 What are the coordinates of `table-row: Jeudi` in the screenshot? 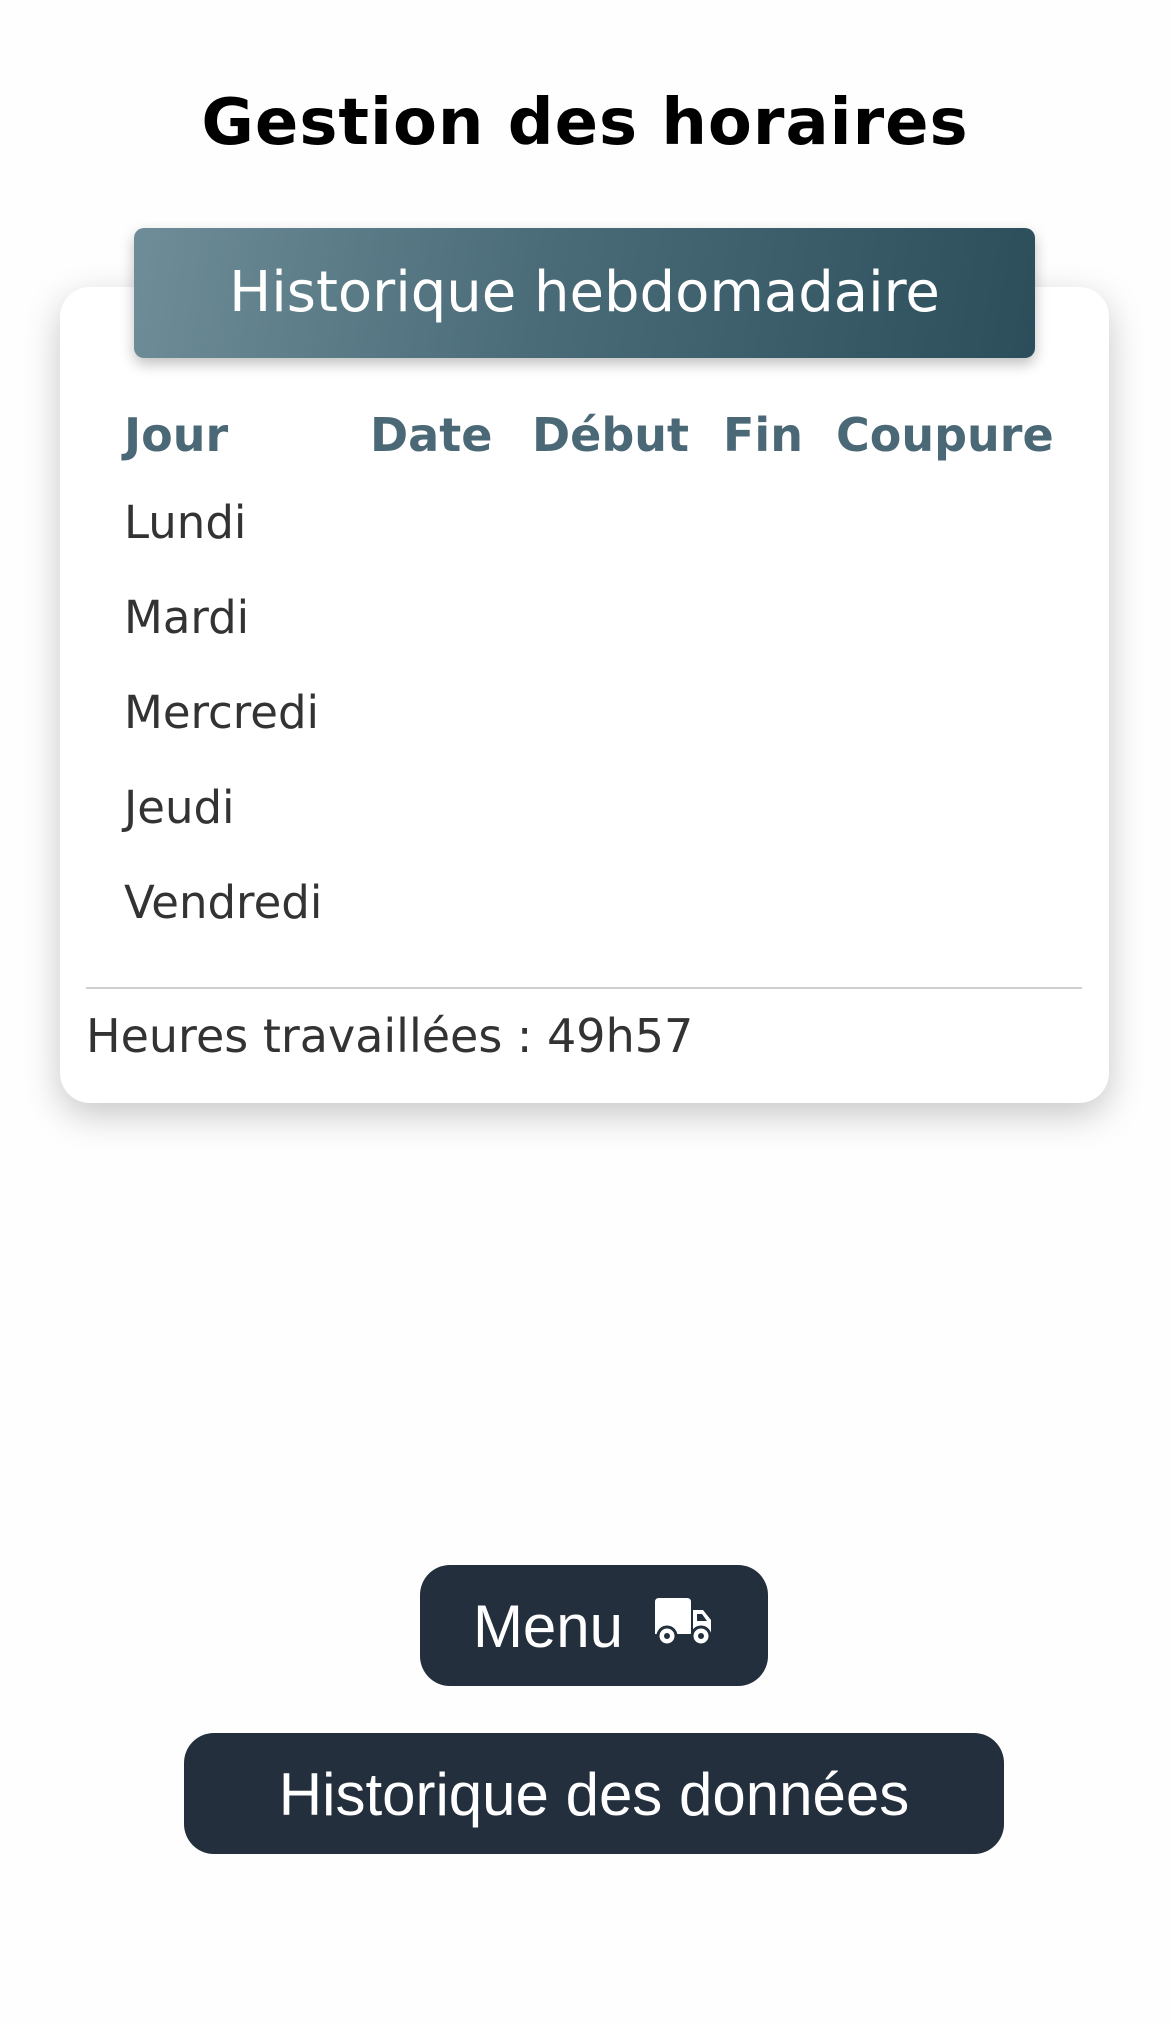 It's located at (595, 807).